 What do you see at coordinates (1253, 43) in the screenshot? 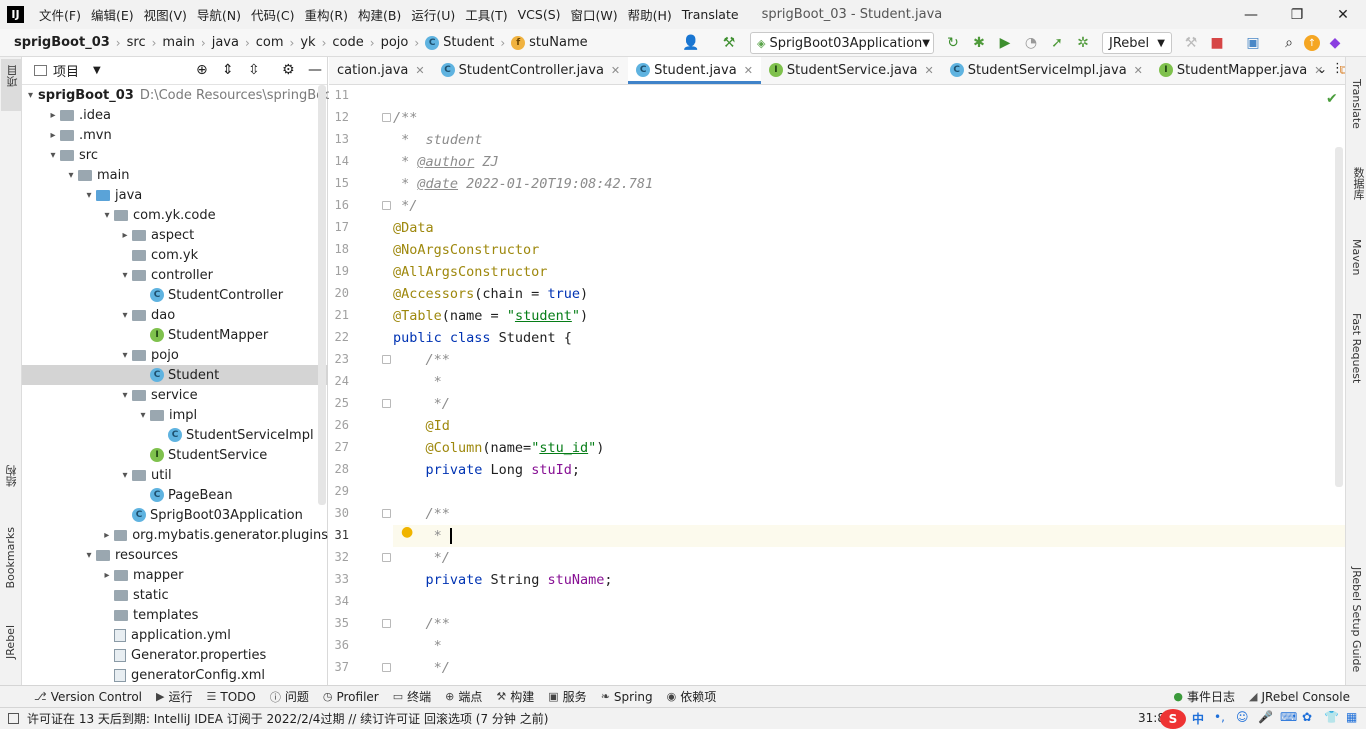
I see `structure-icon: ▣` at bounding box center [1253, 43].